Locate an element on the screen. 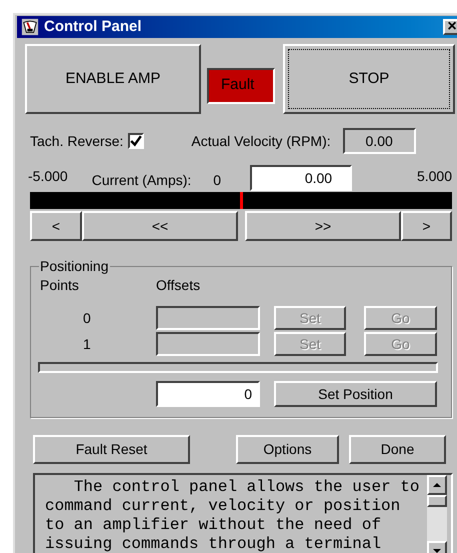 The height and width of the screenshot is (553, 457). jog-button: << is located at coordinates (160, 226).